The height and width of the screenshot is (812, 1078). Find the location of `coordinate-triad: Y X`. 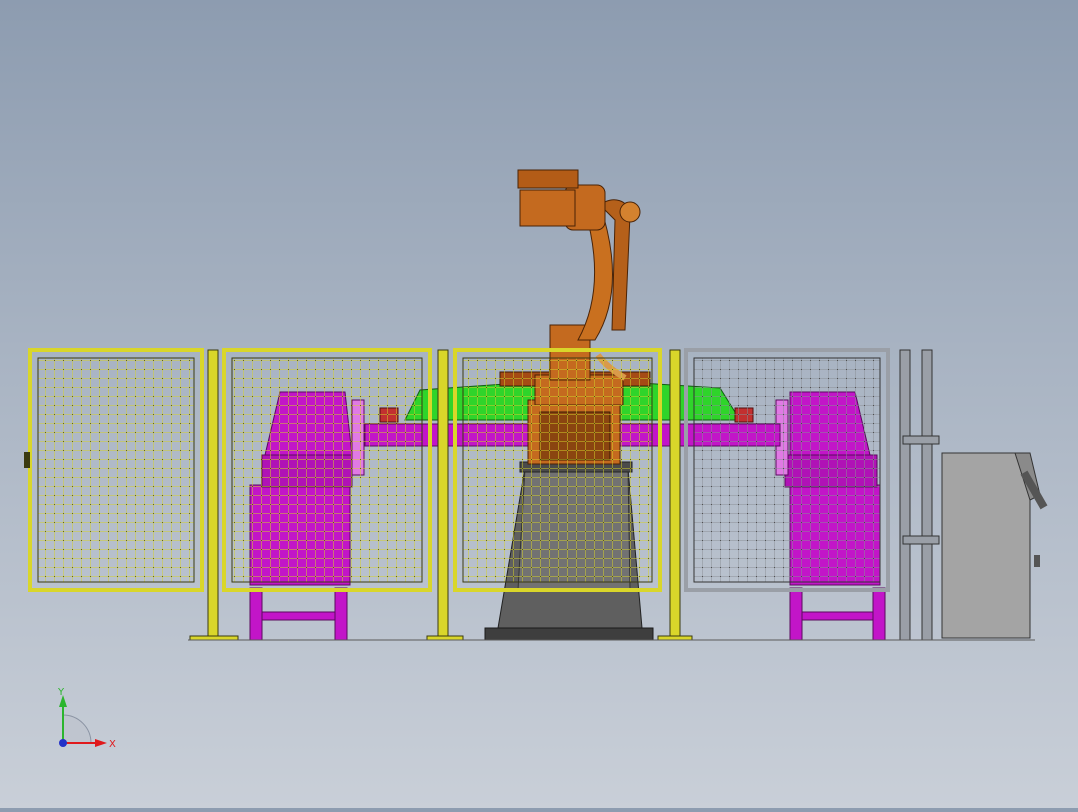

coordinate-triad: Y X is located at coordinates (85, 720).